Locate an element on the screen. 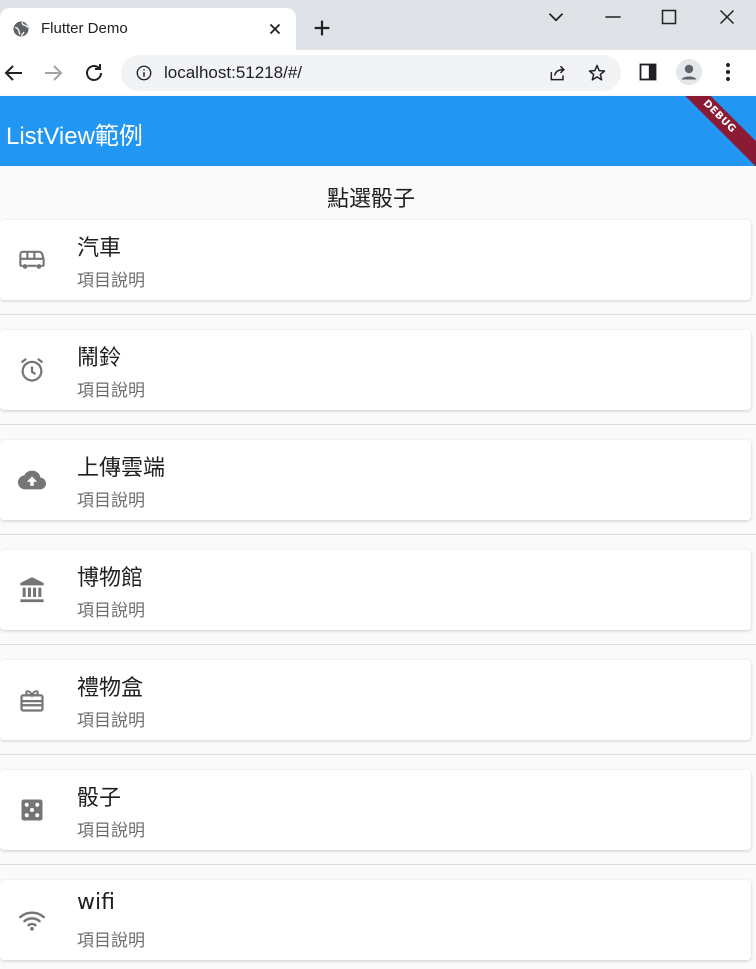  list-item-dice: 骰子 項目說明 is located at coordinates (375, 810).